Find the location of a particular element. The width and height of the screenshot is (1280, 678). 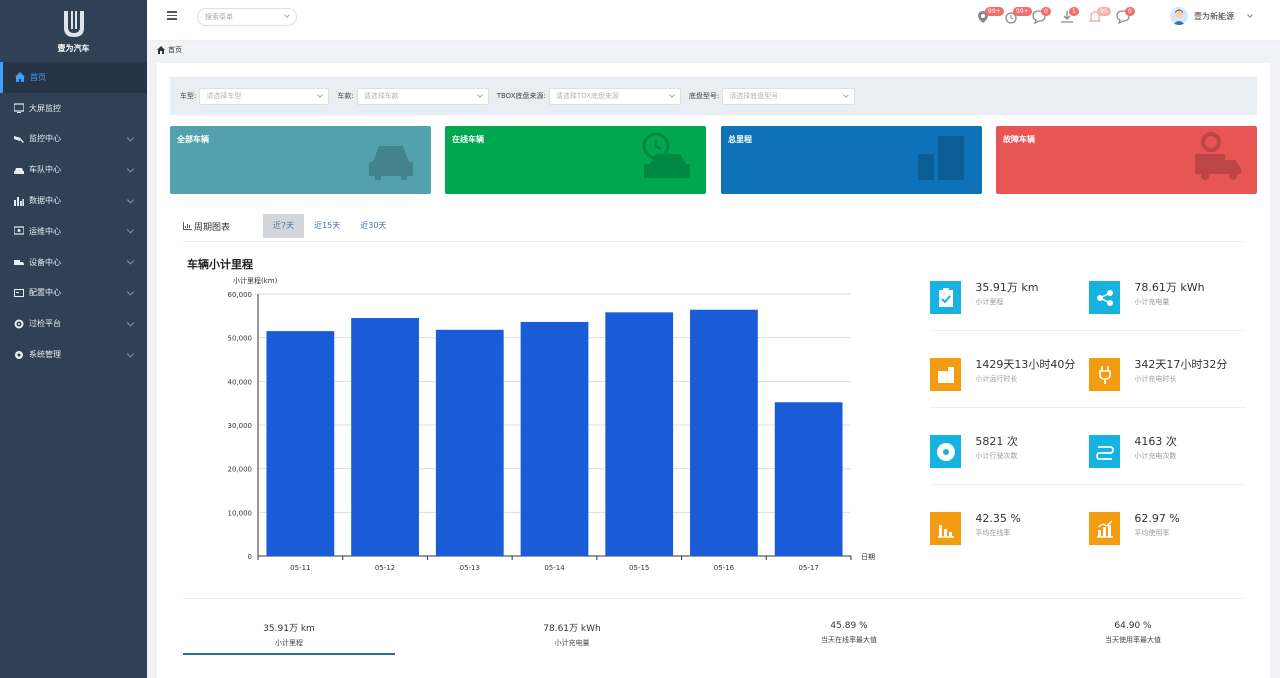

stat-item-5: 4163 次小计充电次数 is located at coordinates (1164, 452).